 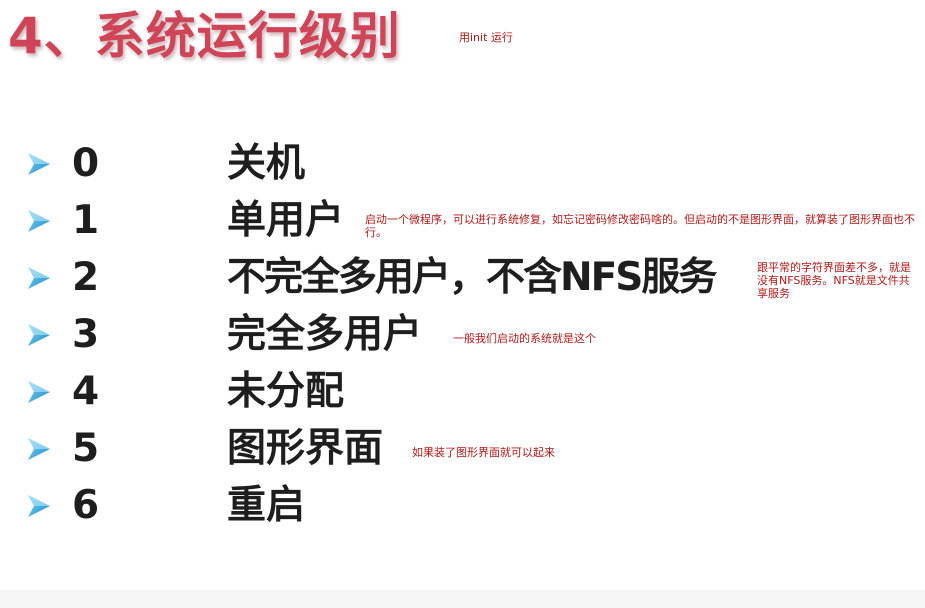 I want to click on bottom-band, so click(x=462, y=599).